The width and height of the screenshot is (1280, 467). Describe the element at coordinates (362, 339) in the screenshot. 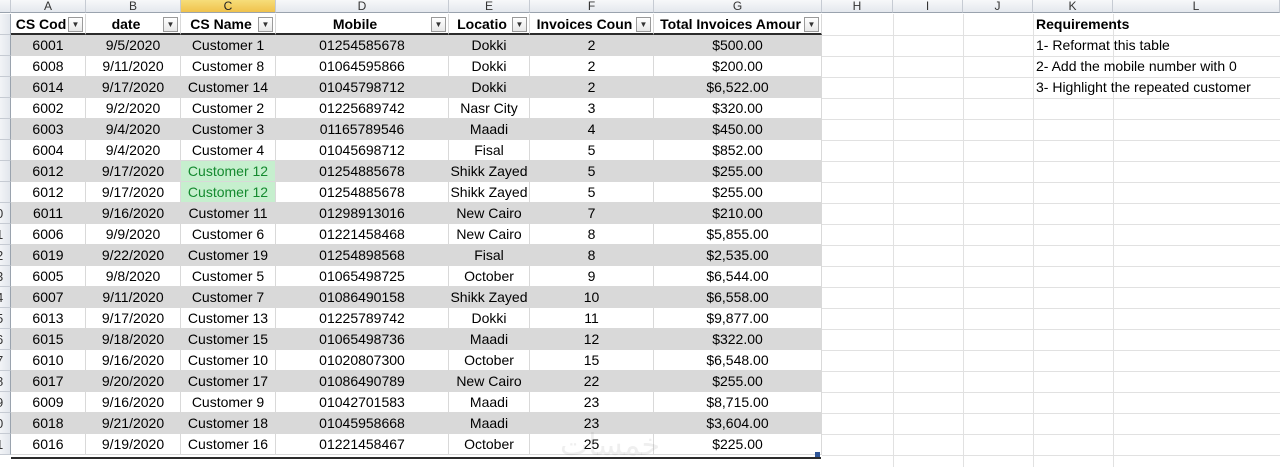

I see `mobile-cell: 01065498736` at that location.